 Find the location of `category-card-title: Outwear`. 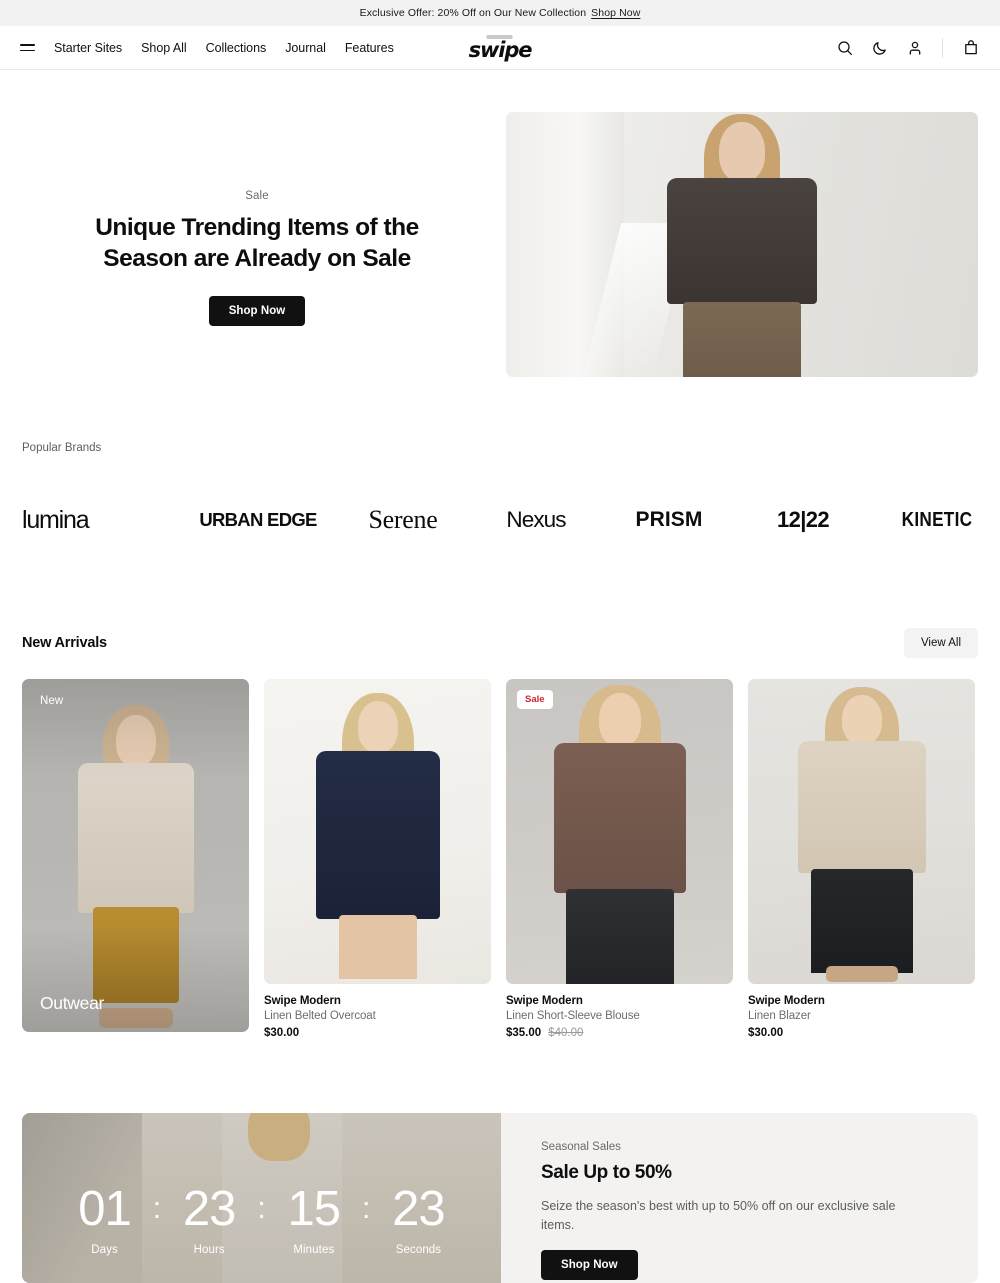

category-card-title: Outwear is located at coordinates (72, 1003).